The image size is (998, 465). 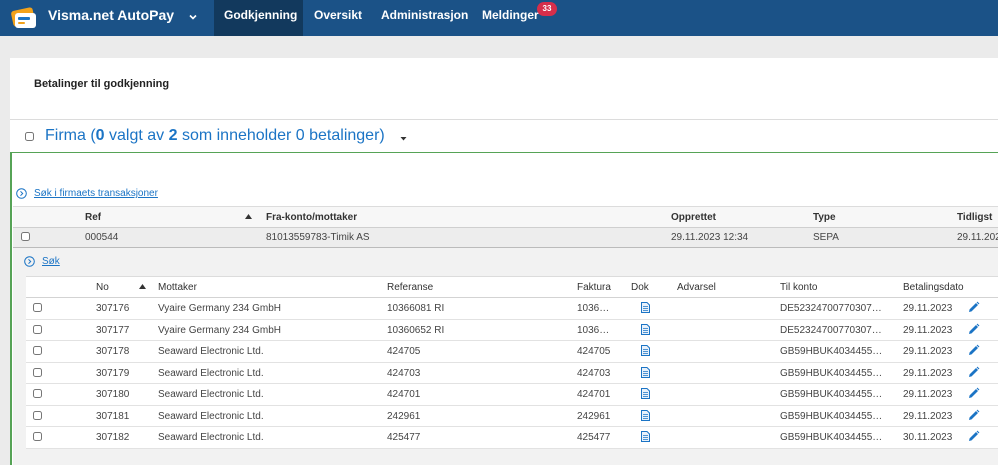 What do you see at coordinates (696, 287) in the screenshot?
I see `col-warning: Advarsel` at bounding box center [696, 287].